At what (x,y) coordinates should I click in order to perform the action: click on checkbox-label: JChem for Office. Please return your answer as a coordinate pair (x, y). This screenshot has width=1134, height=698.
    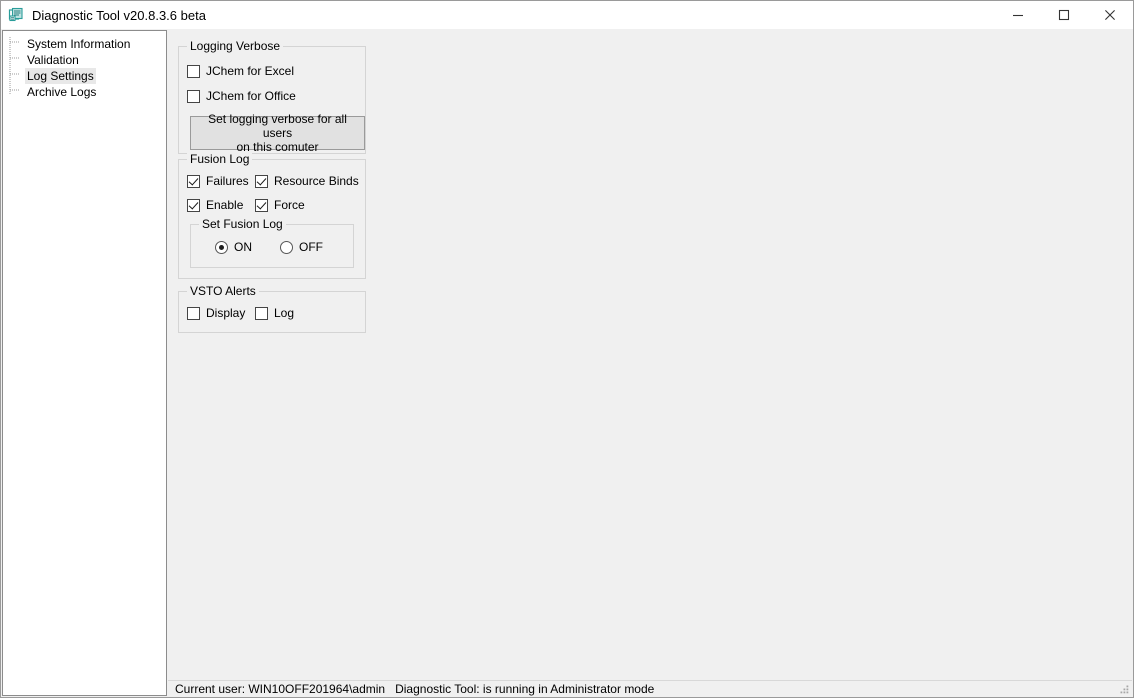
    Looking at the image, I should click on (251, 96).